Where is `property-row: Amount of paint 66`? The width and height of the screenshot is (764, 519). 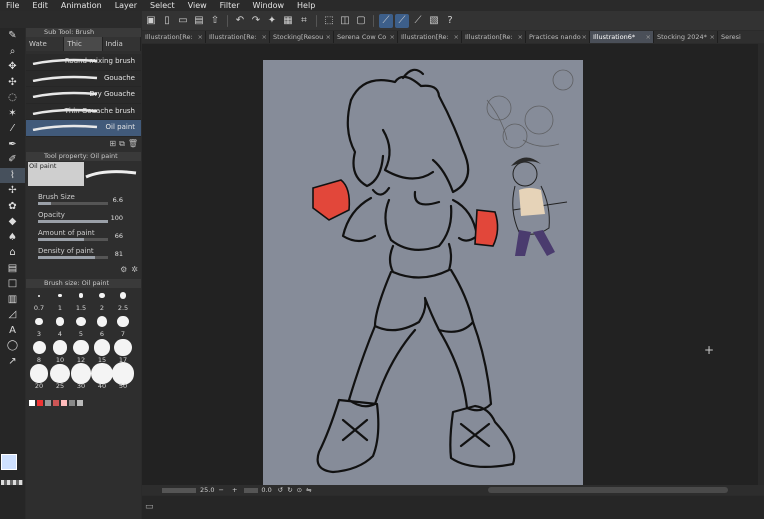
property-row: Amount of paint 66 is located at coordinates (83, 238).